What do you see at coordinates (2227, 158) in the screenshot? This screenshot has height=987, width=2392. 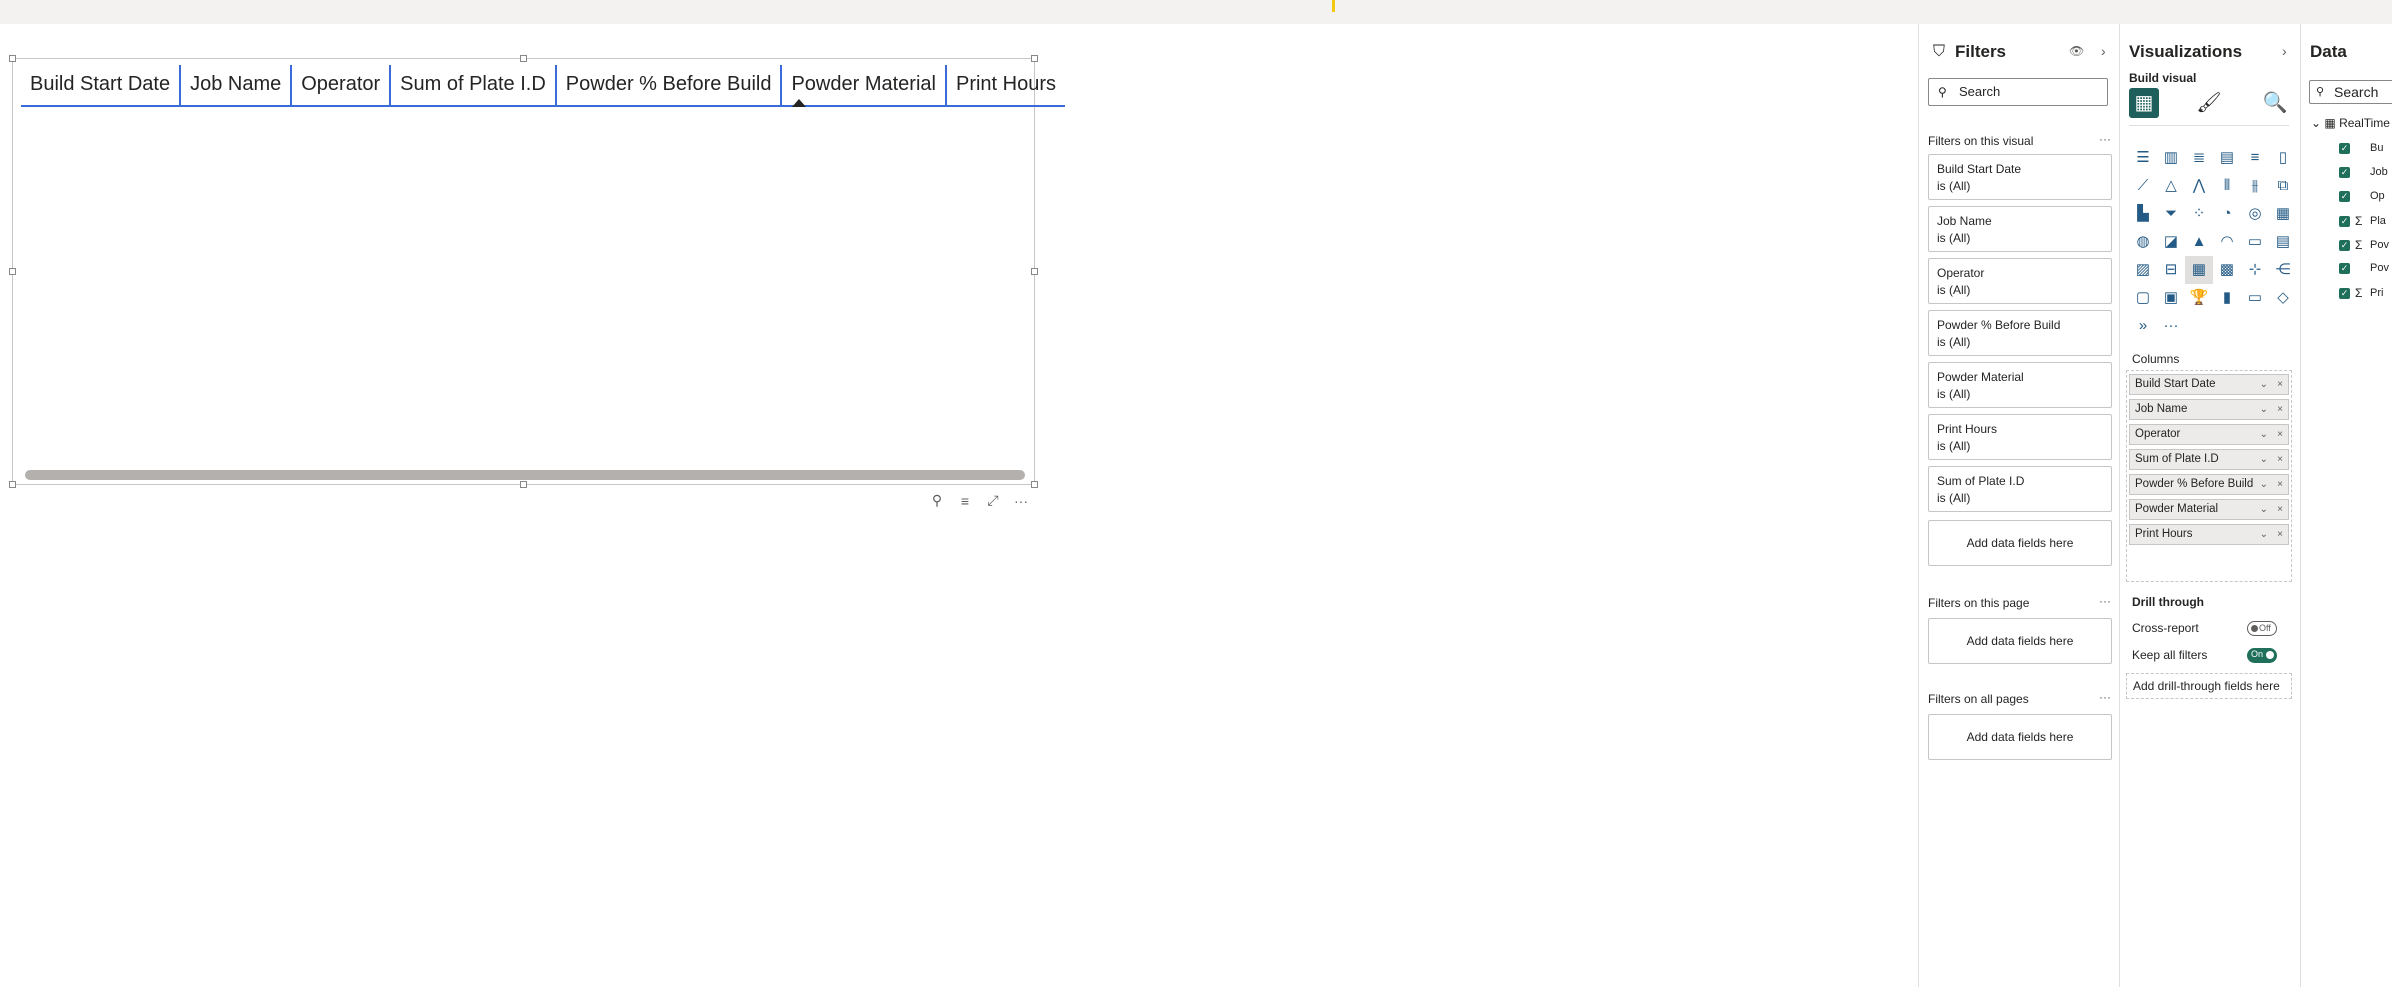 I see `clustered-column-chart-icon: ▤` at bounding box center [2227, 158].